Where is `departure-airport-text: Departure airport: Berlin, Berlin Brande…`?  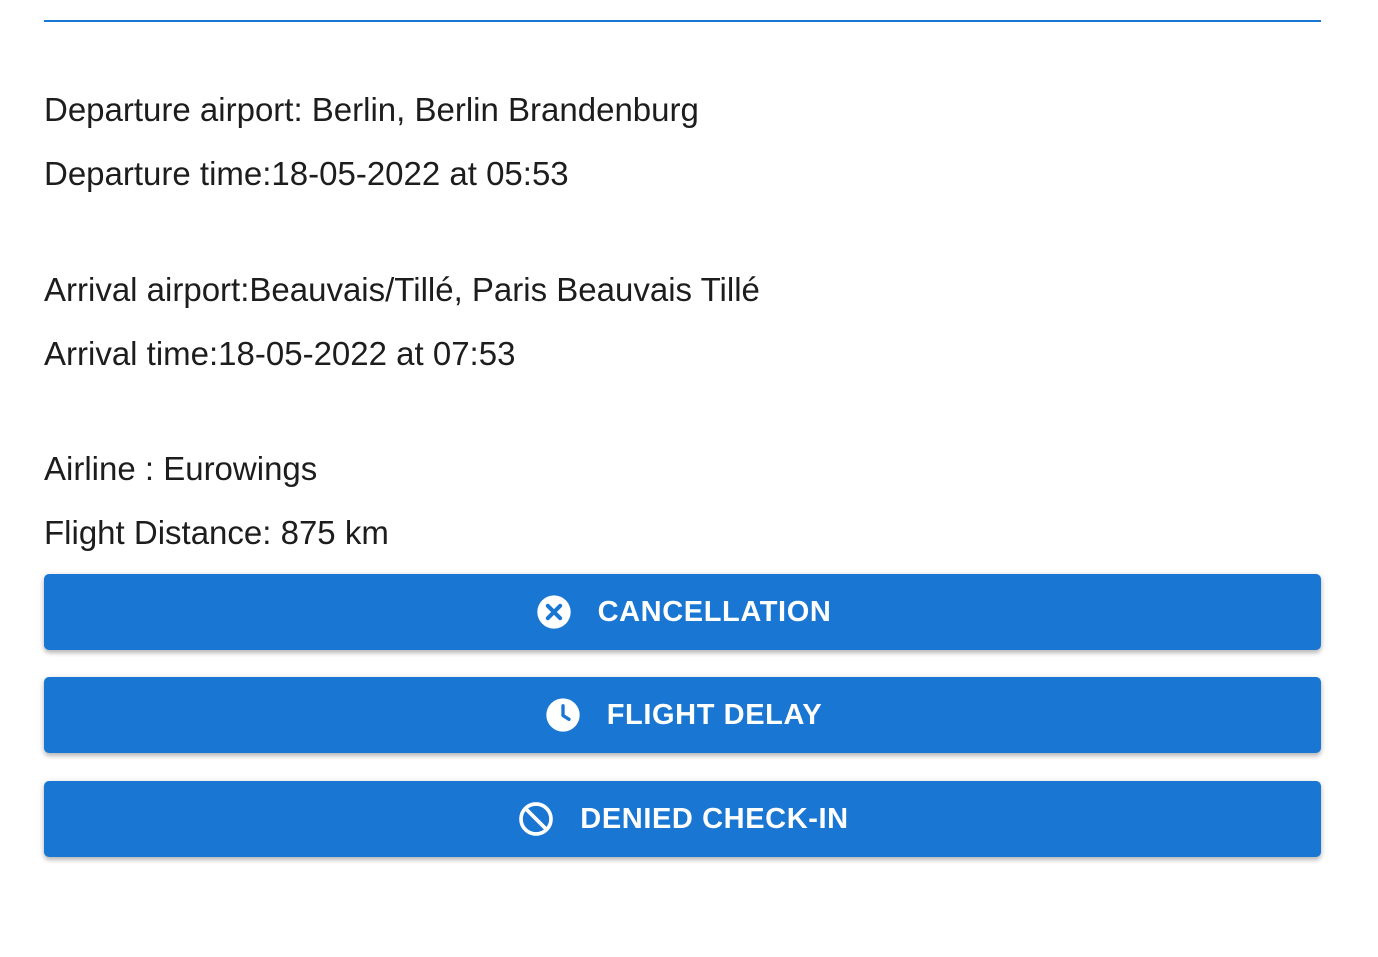
departure-airport-text: Departure airport: Berlin, Berlin Brande… is located at coordinates (371, 109).